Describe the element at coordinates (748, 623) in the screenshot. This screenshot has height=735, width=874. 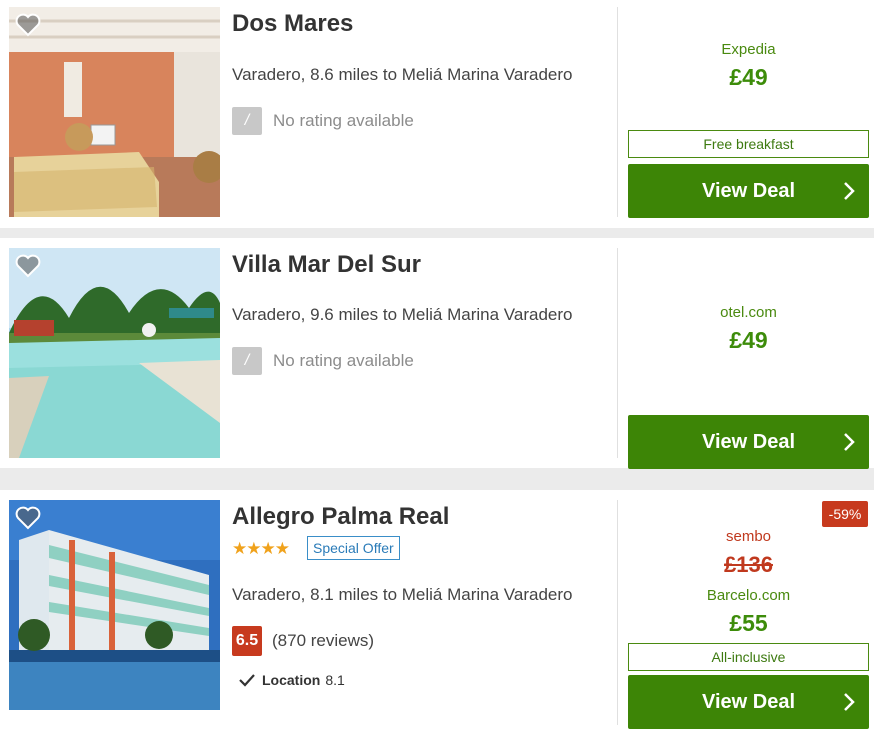
I see `deal-price: £55` at that location.